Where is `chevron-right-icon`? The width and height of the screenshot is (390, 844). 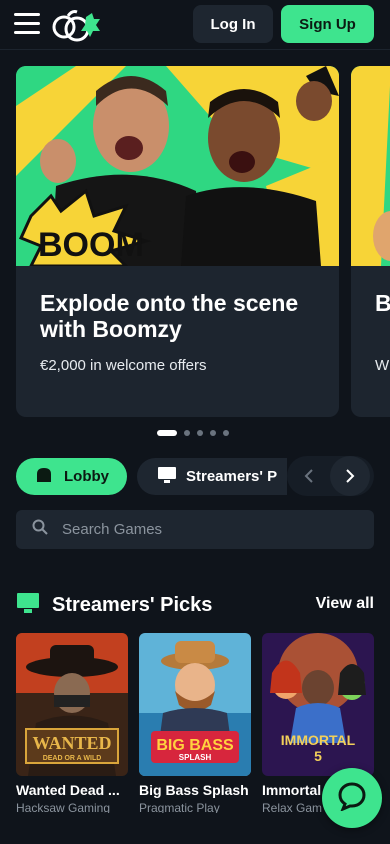 chevron-right-icon is located at coordinates (350, 476).